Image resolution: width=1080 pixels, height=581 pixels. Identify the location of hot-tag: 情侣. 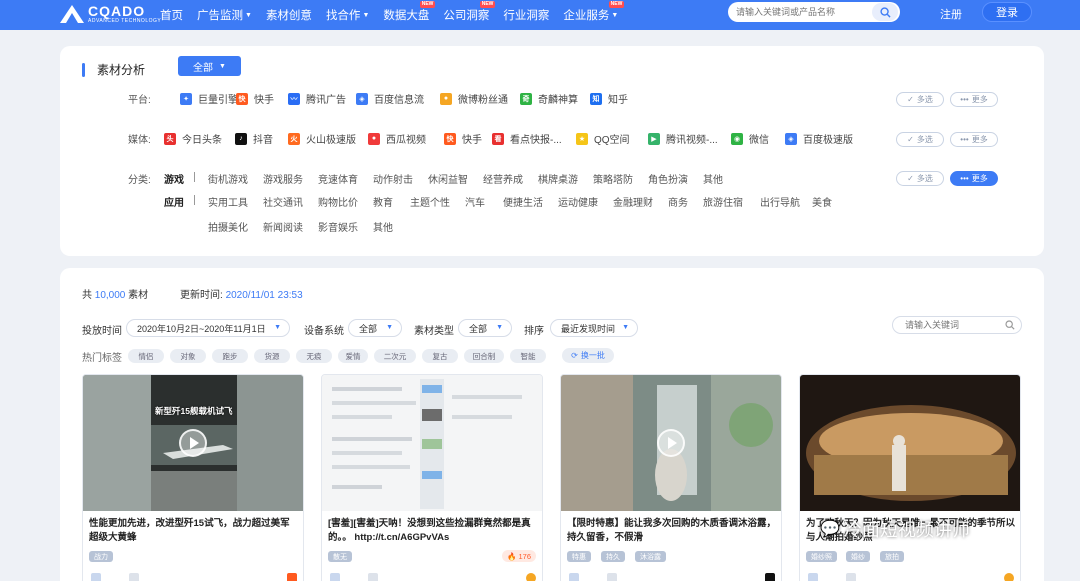
(146, 356).